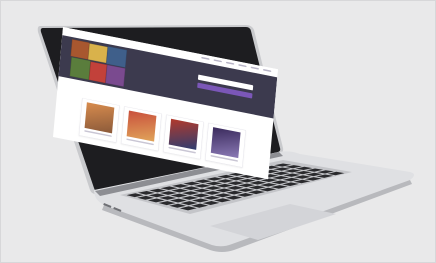  What do you see at coordinates (98, 63) in the screenshot?
I see `hero-books-image` at bounding box center [98, 63].